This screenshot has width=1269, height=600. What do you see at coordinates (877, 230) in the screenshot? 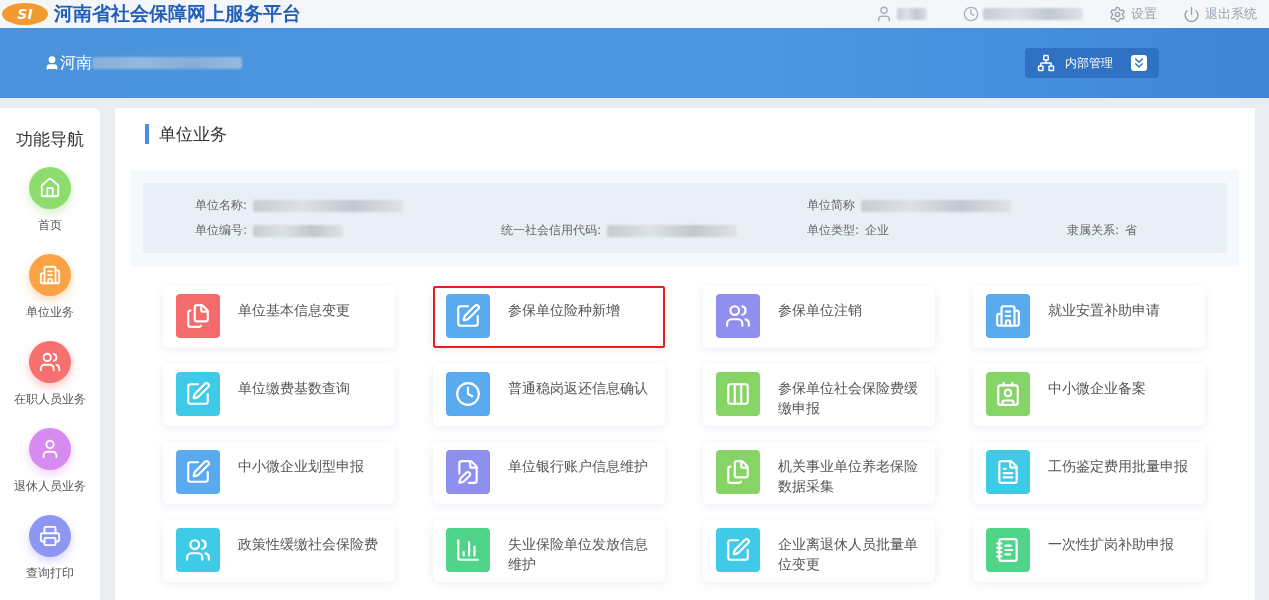
I see `field-value: 企业` at bounding box center [877, 230].